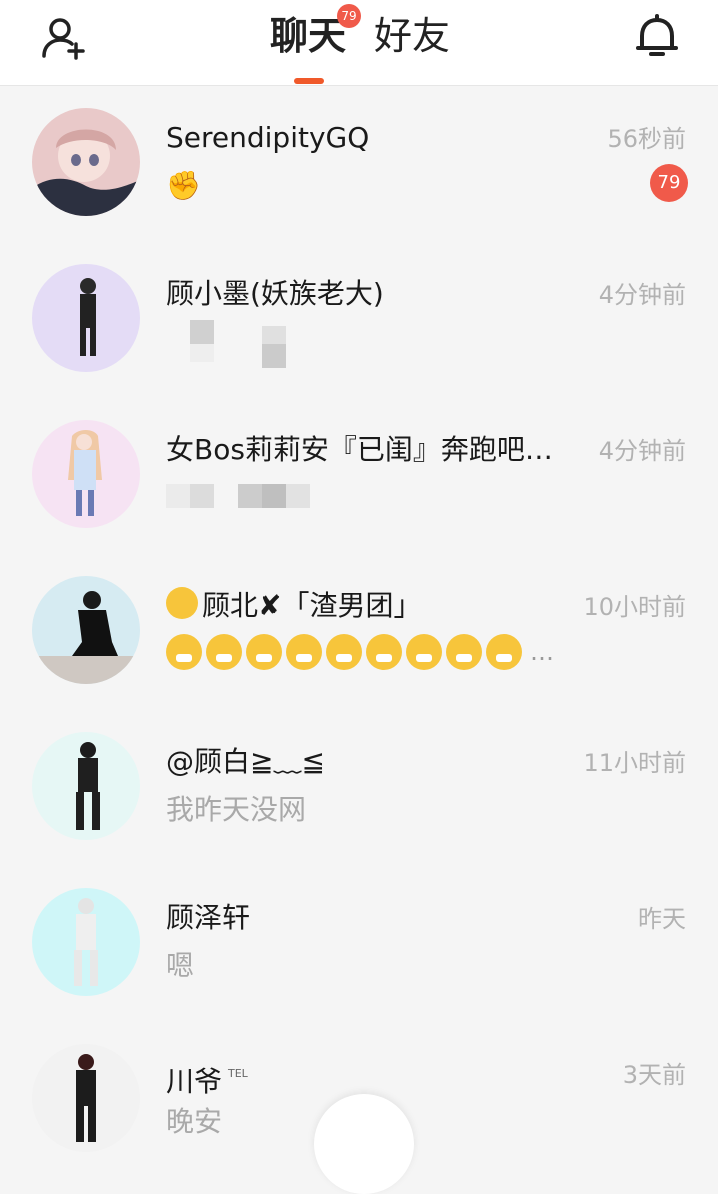 Image resolution: width=718 pixels, height=1194 pixels. I want to click on add-friend-icon, so click(64, 38).